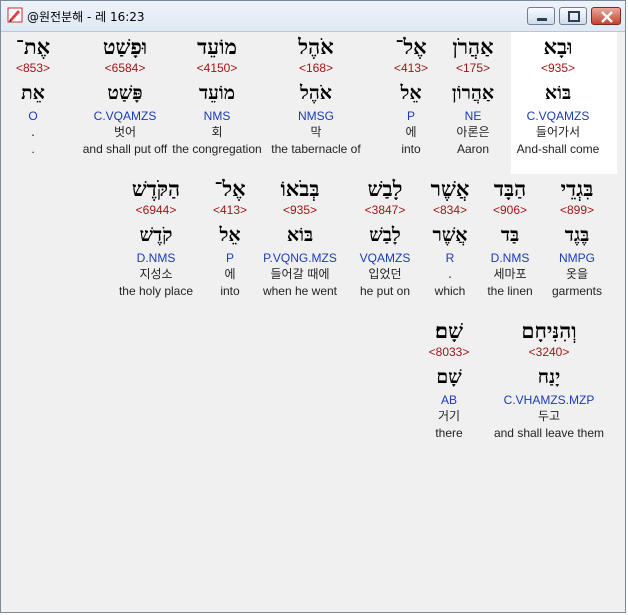  I want to click on morphology-code: NMS, so click(217, 116).